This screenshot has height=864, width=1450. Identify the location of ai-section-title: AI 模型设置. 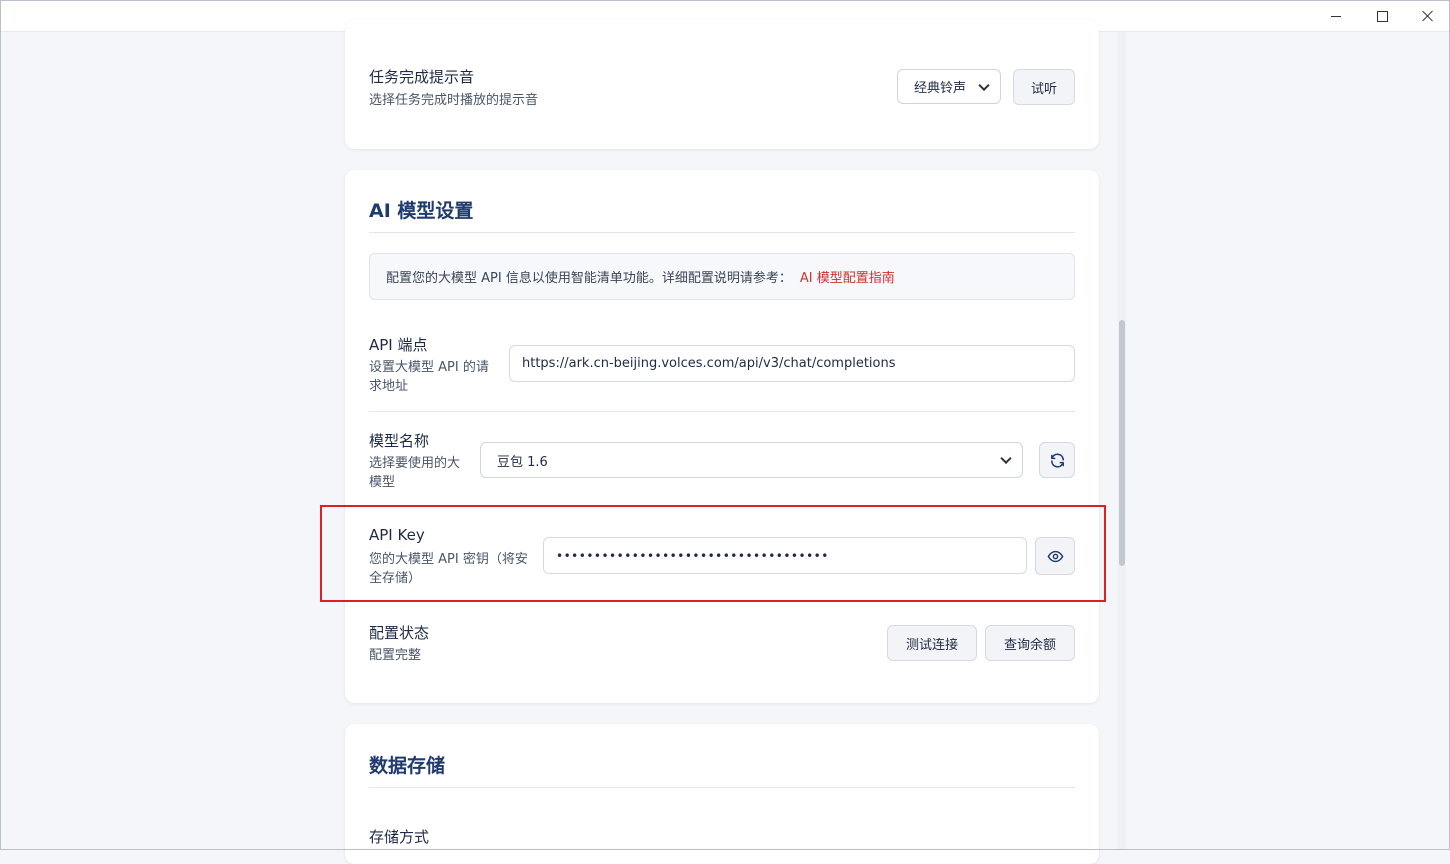
(421, 211).